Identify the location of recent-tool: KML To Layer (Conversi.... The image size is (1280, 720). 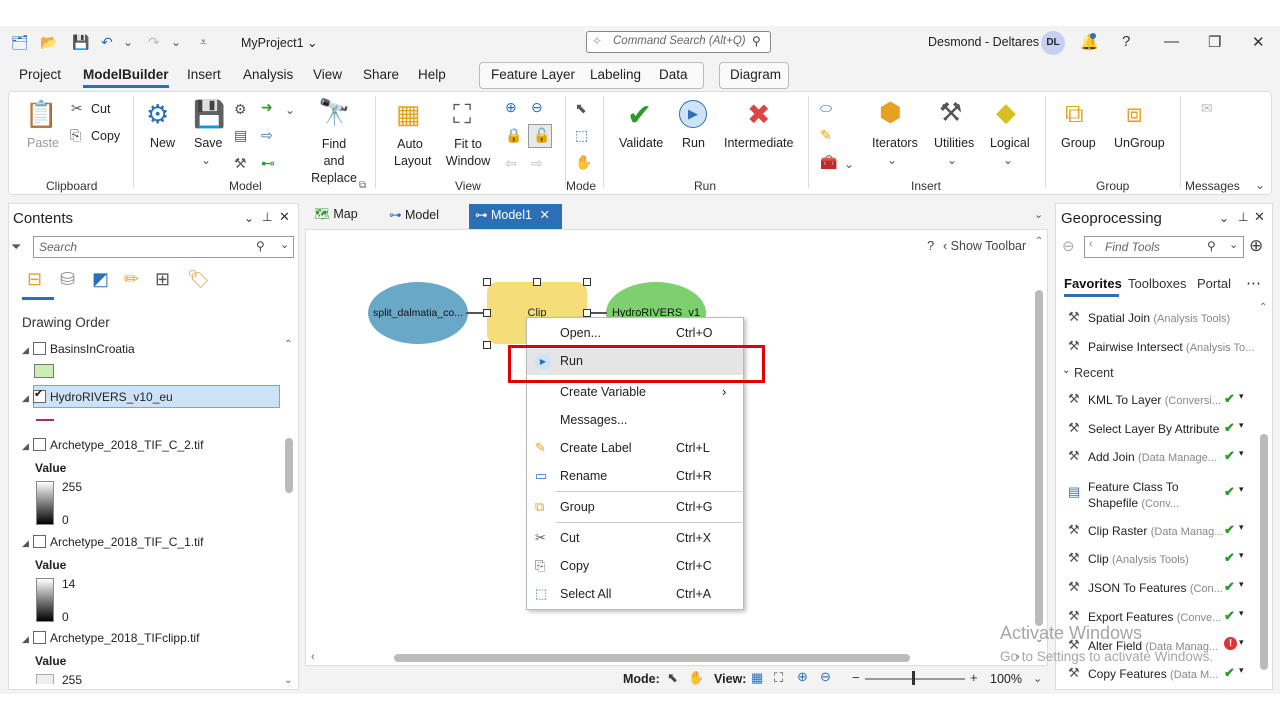
(1154, 400).